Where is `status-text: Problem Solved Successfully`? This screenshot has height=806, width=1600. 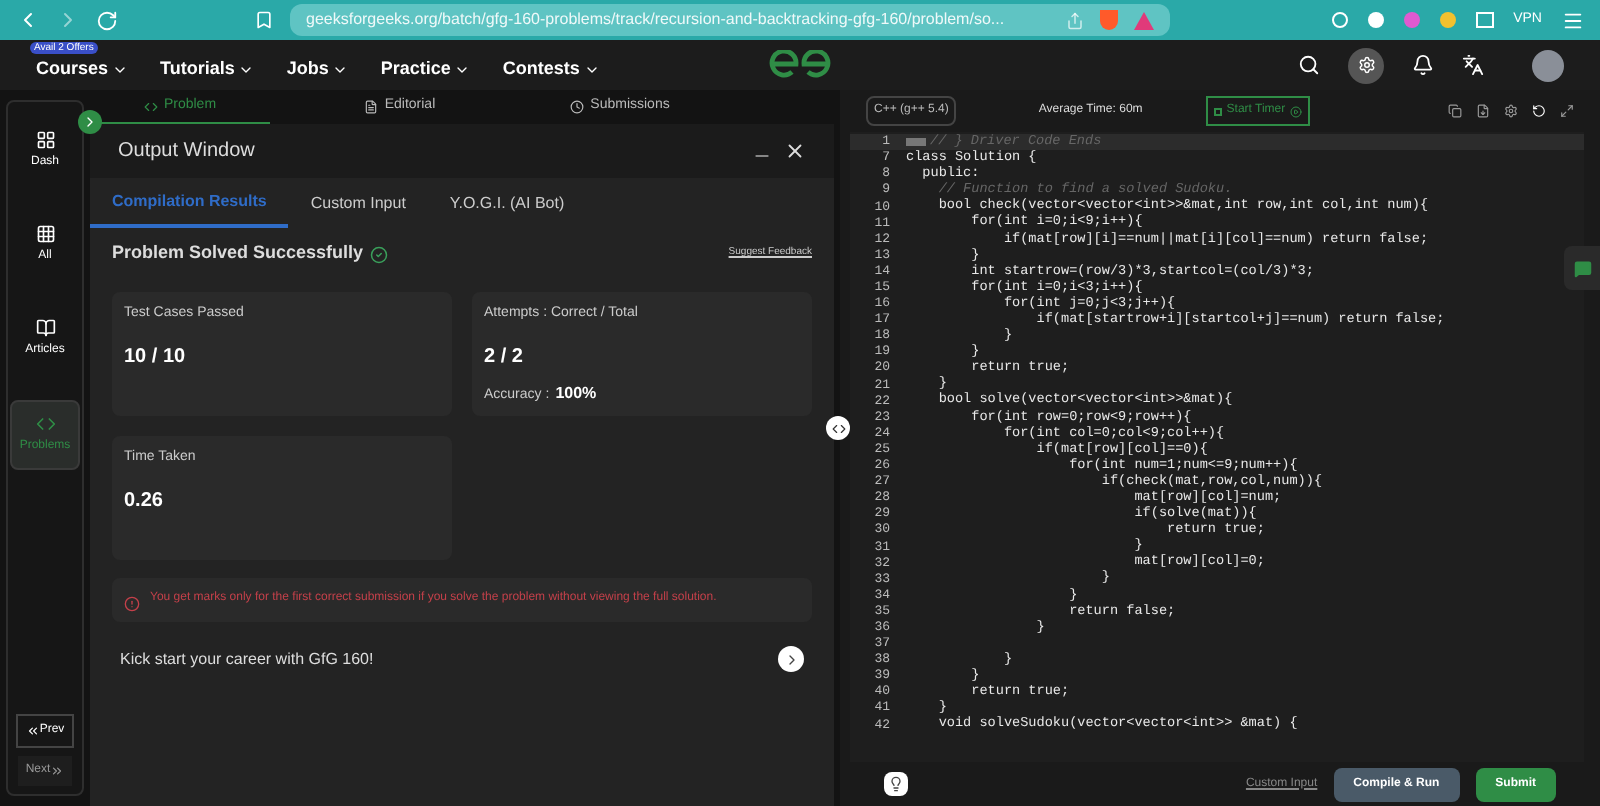 status-text: Problem Solved Successfully is located at coordinates (238, 253).